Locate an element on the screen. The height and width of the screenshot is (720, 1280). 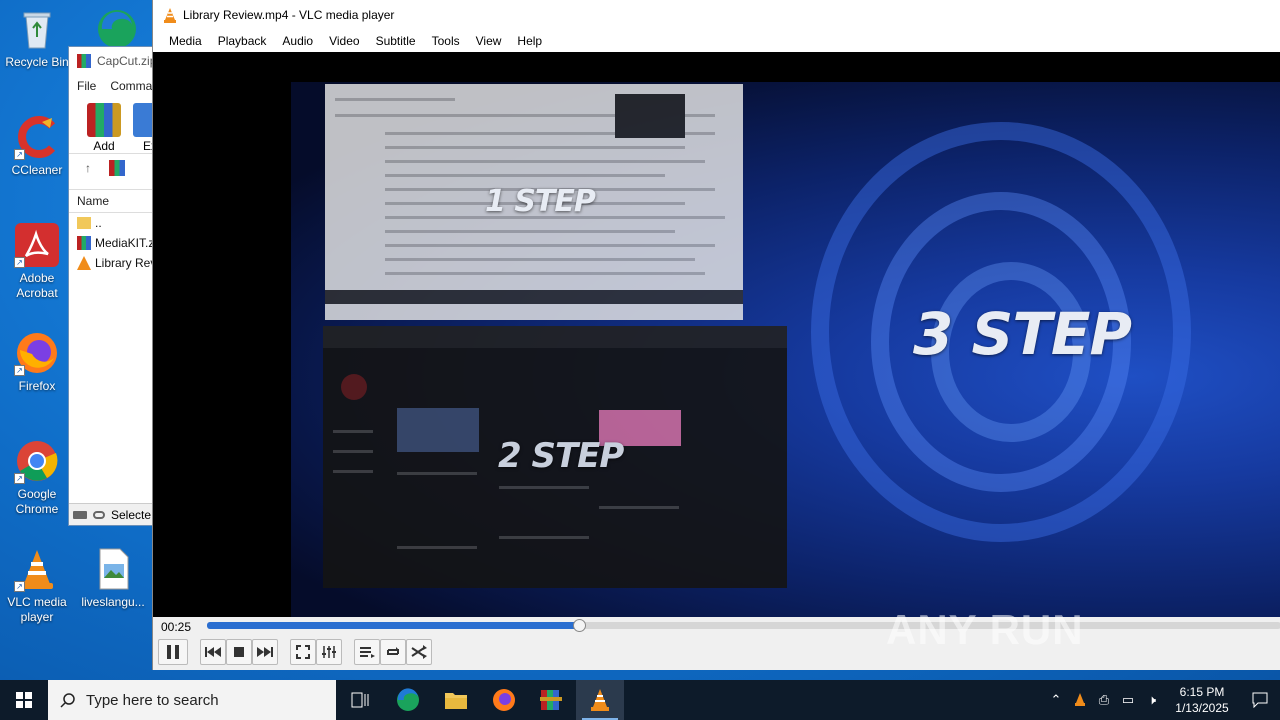
winrar-menubar: File Comma is located at coordinates (113, 86).